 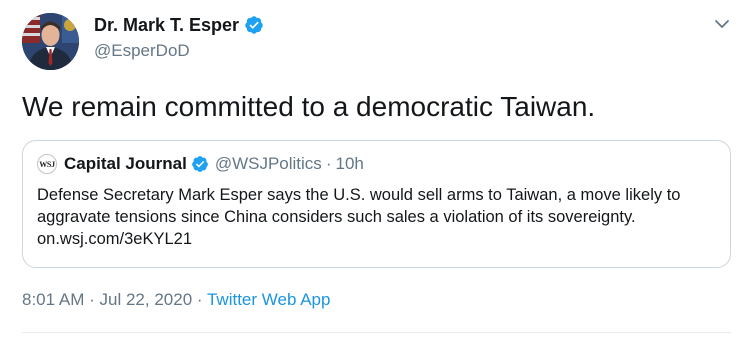 I want to click on quoted-author-handle: @WSJPolitics, so click(x=268, y=163).